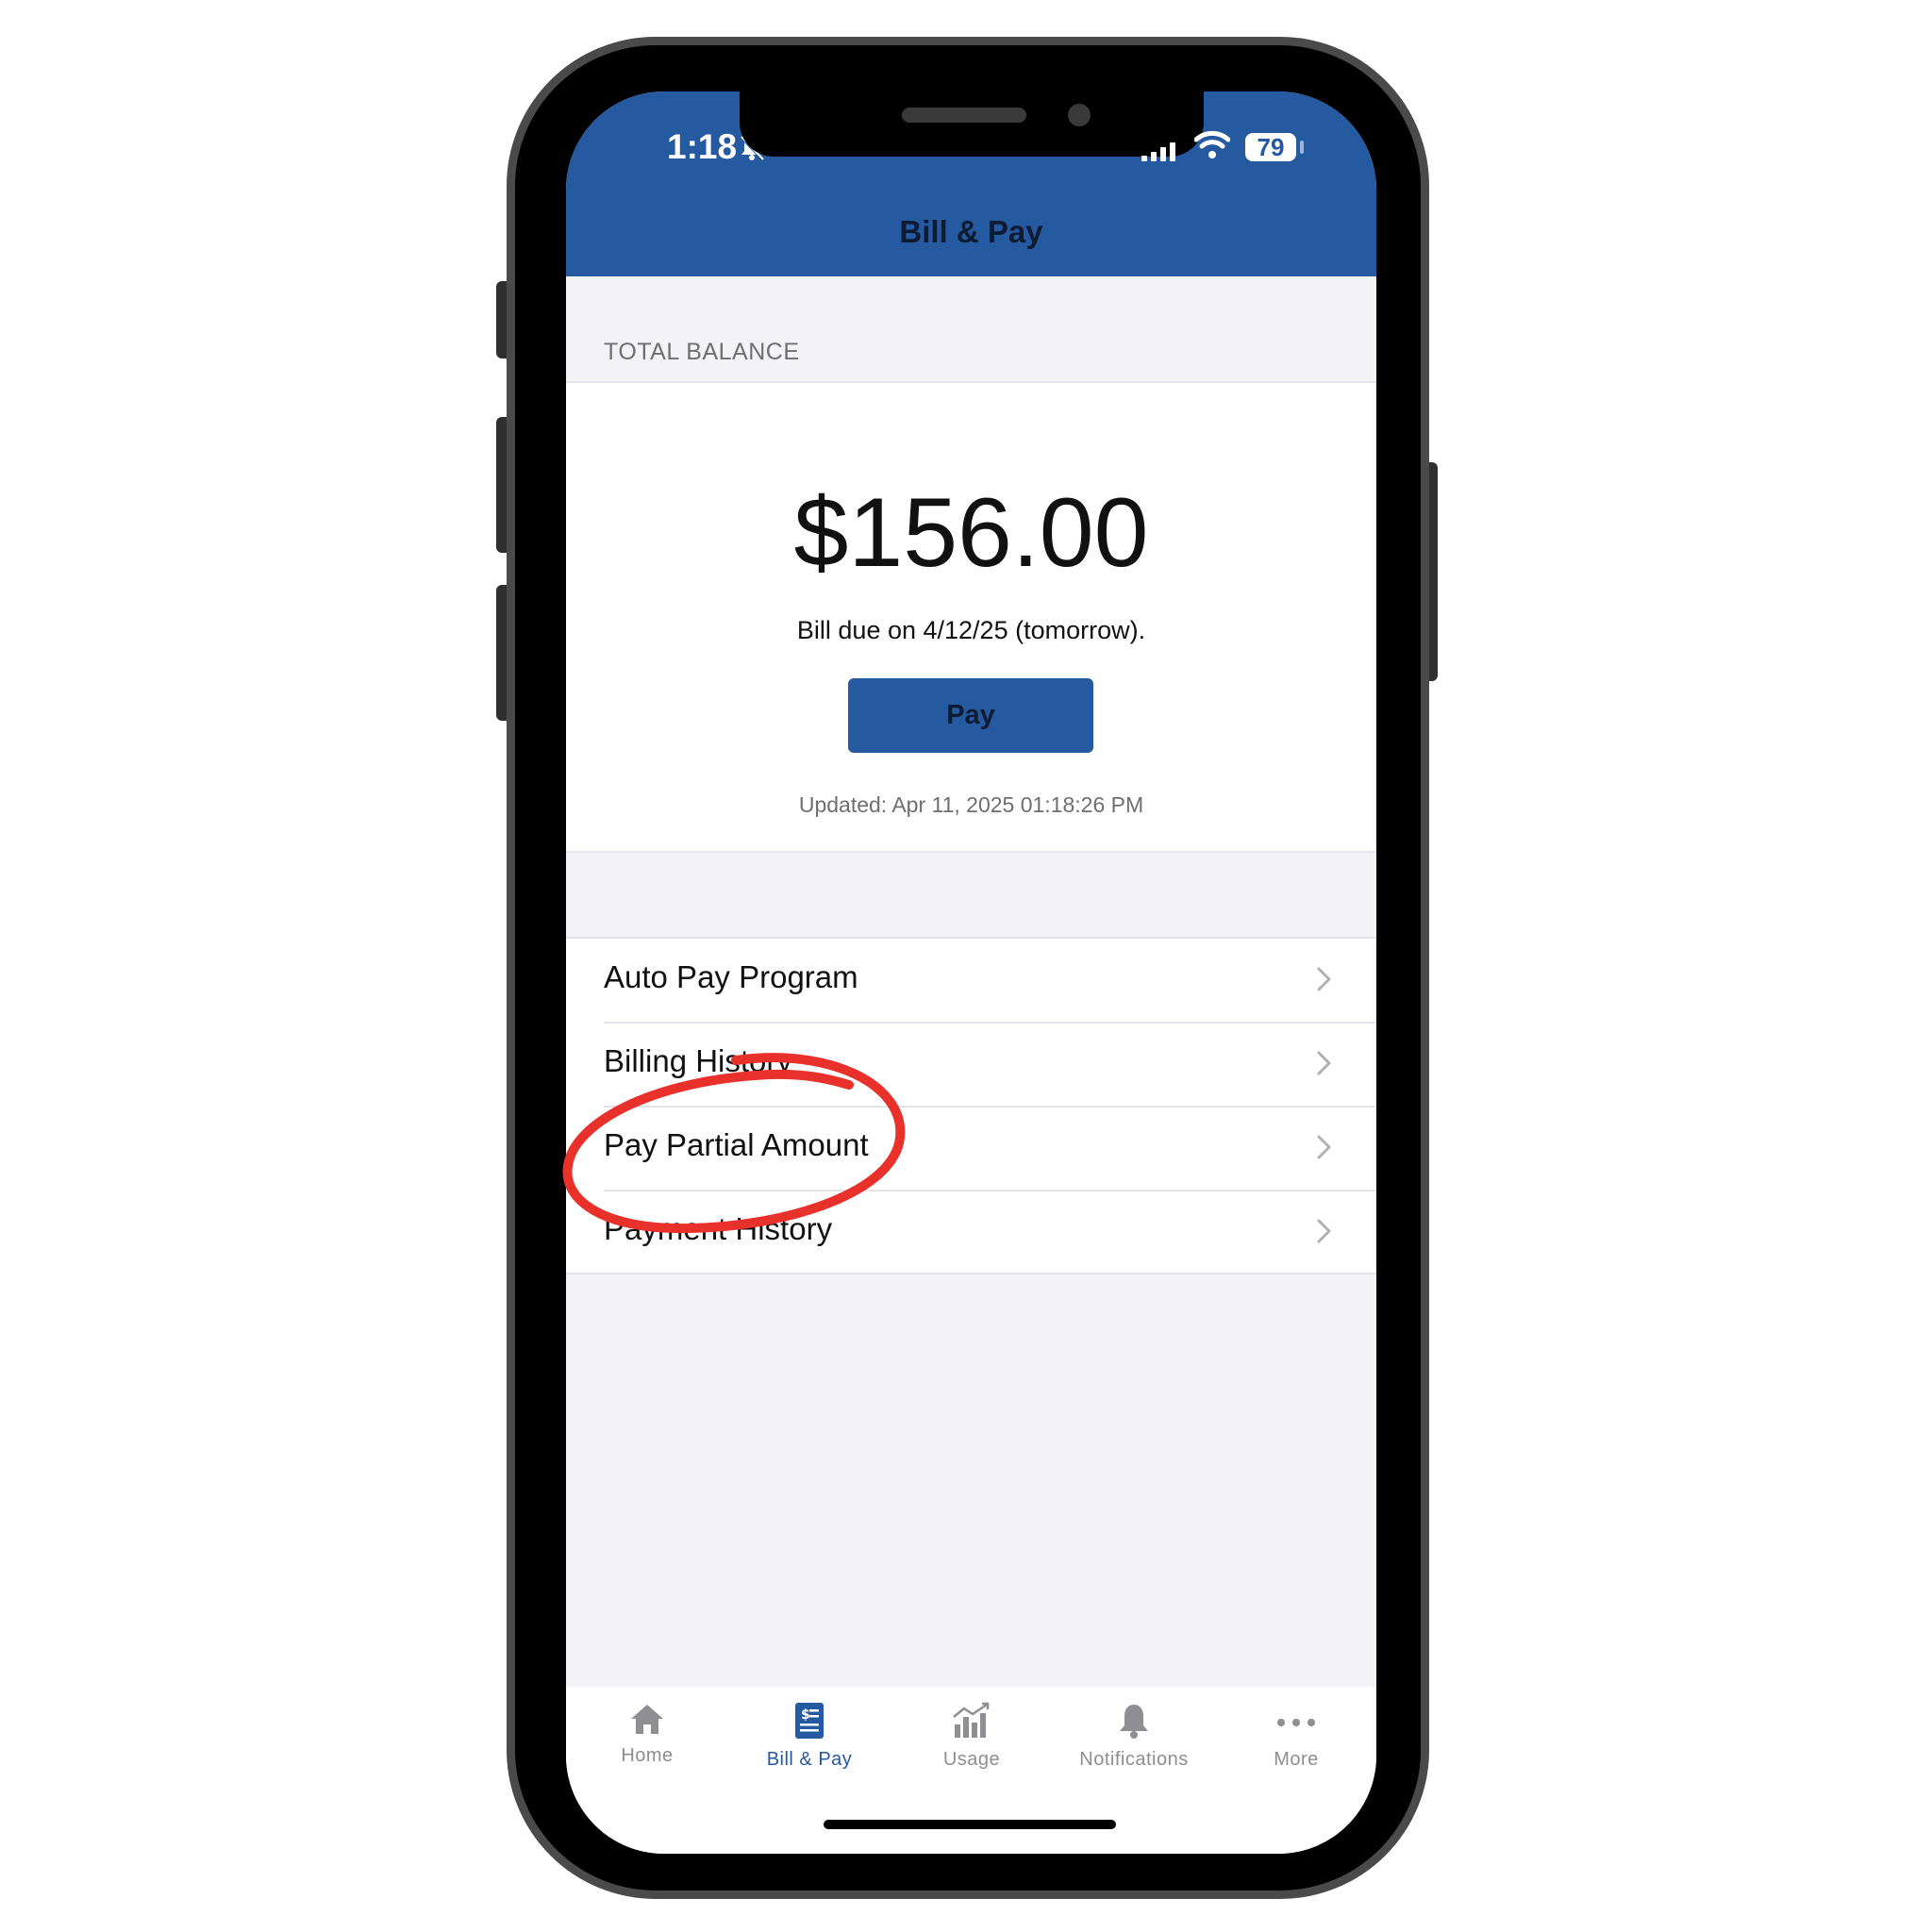 The image size is (1932, 1932). What do you see at coordinates (736, 1145) in the screenshot?
I see `menu-item-label: Pay Partial Amount` at bounding box center [736, 1145].